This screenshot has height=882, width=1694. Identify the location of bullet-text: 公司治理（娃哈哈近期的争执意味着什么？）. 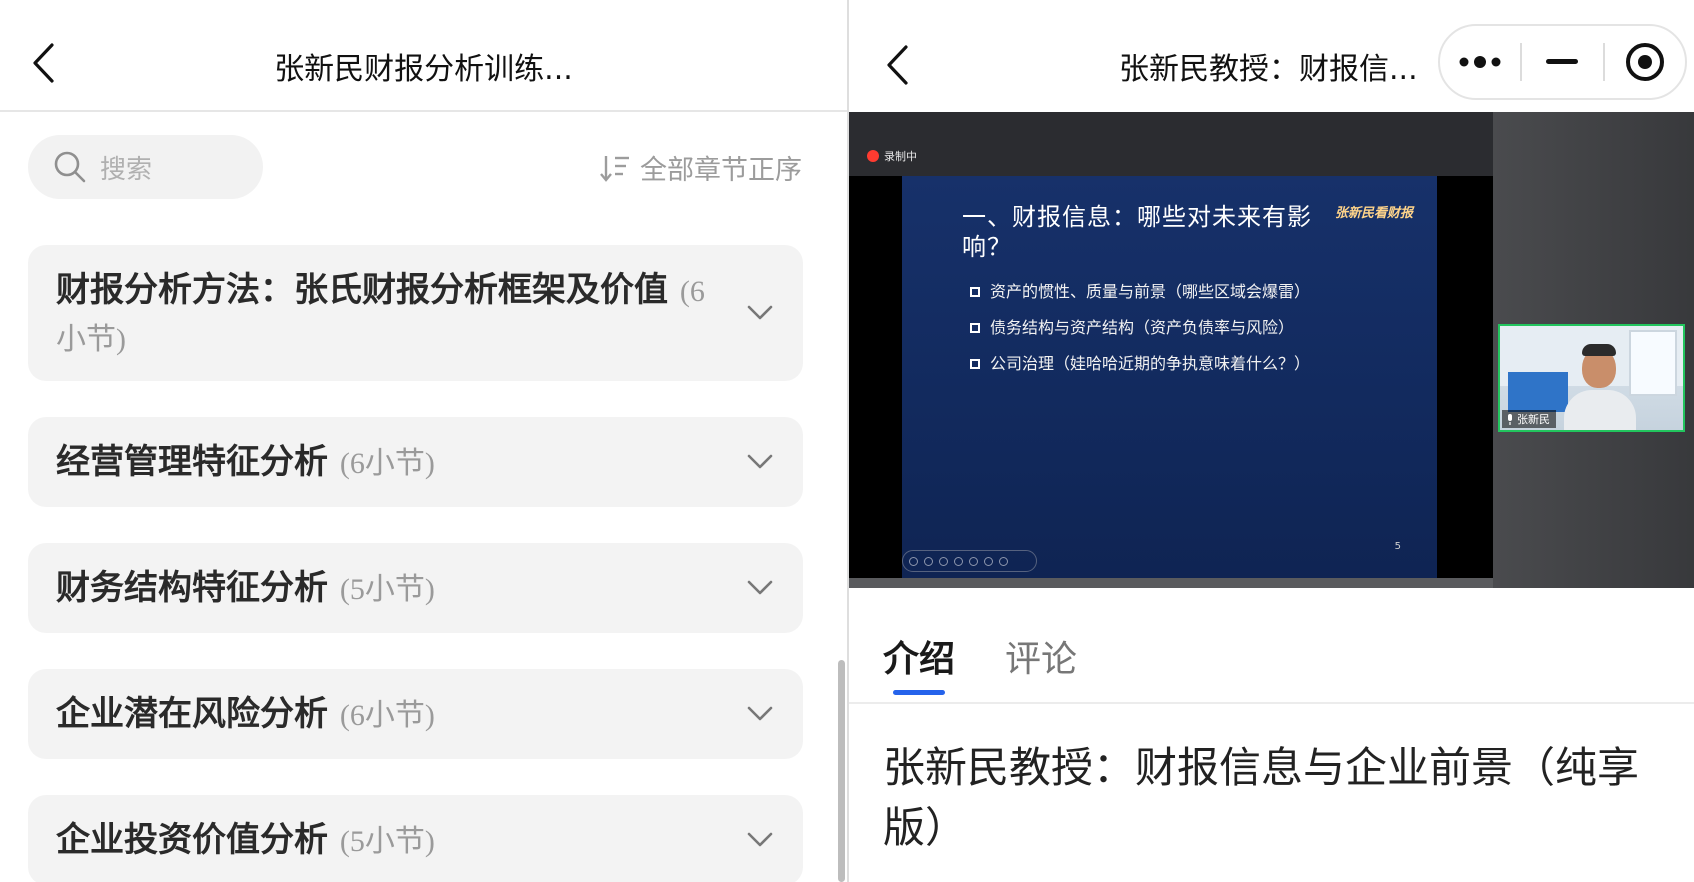
(1150, 363).